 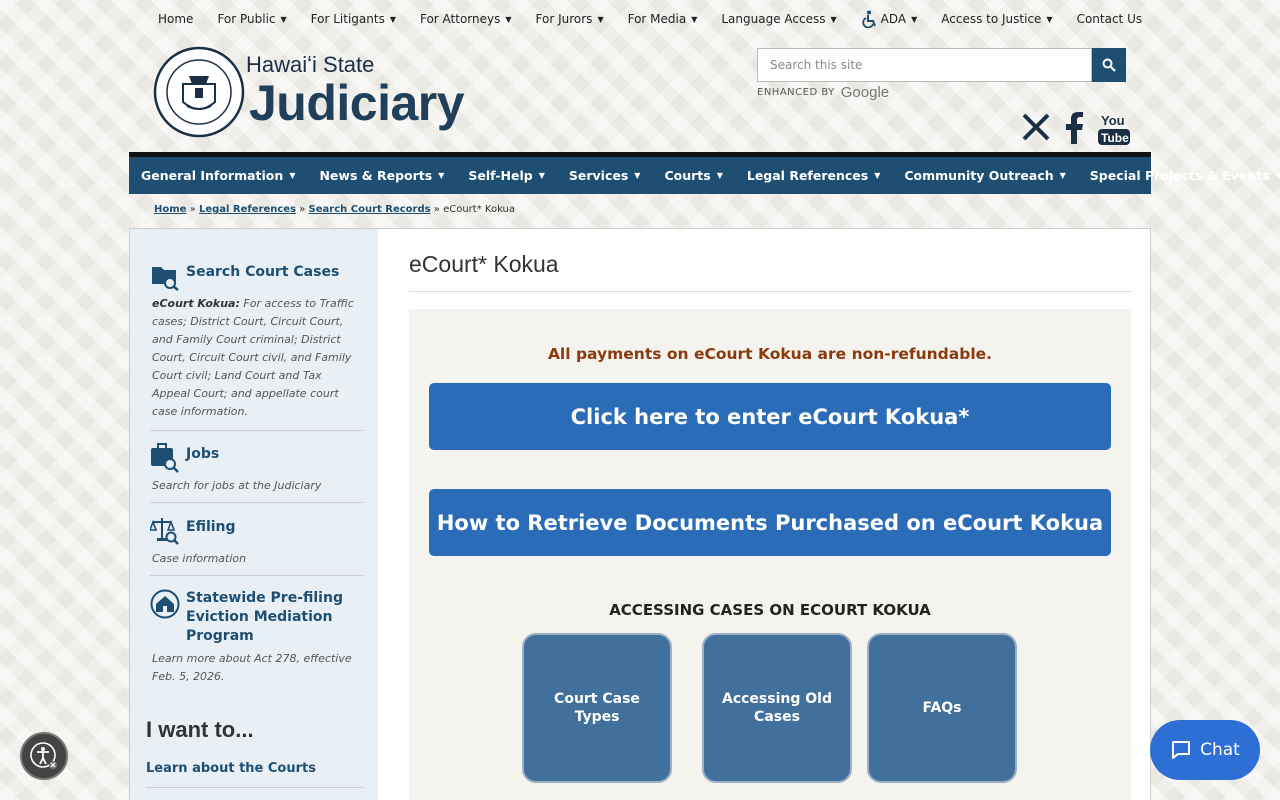 I want to click on mainnav-legal-references: Legal References ▼, so click(x=814, y=175).